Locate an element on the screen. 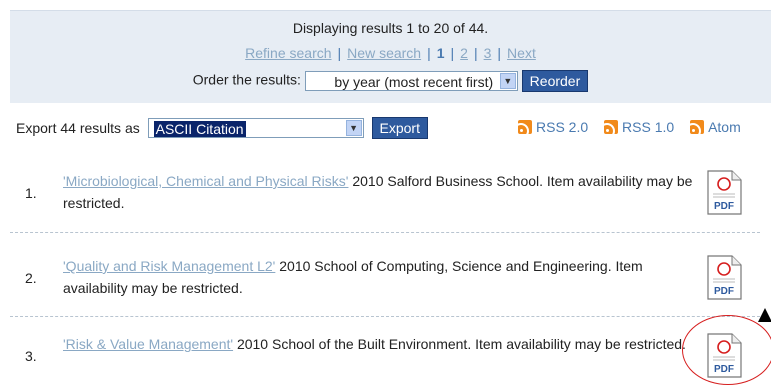 Image resolution: width=771 pixels, height=387 pixels. result-number: 1. is located at coordinates (31, 193).